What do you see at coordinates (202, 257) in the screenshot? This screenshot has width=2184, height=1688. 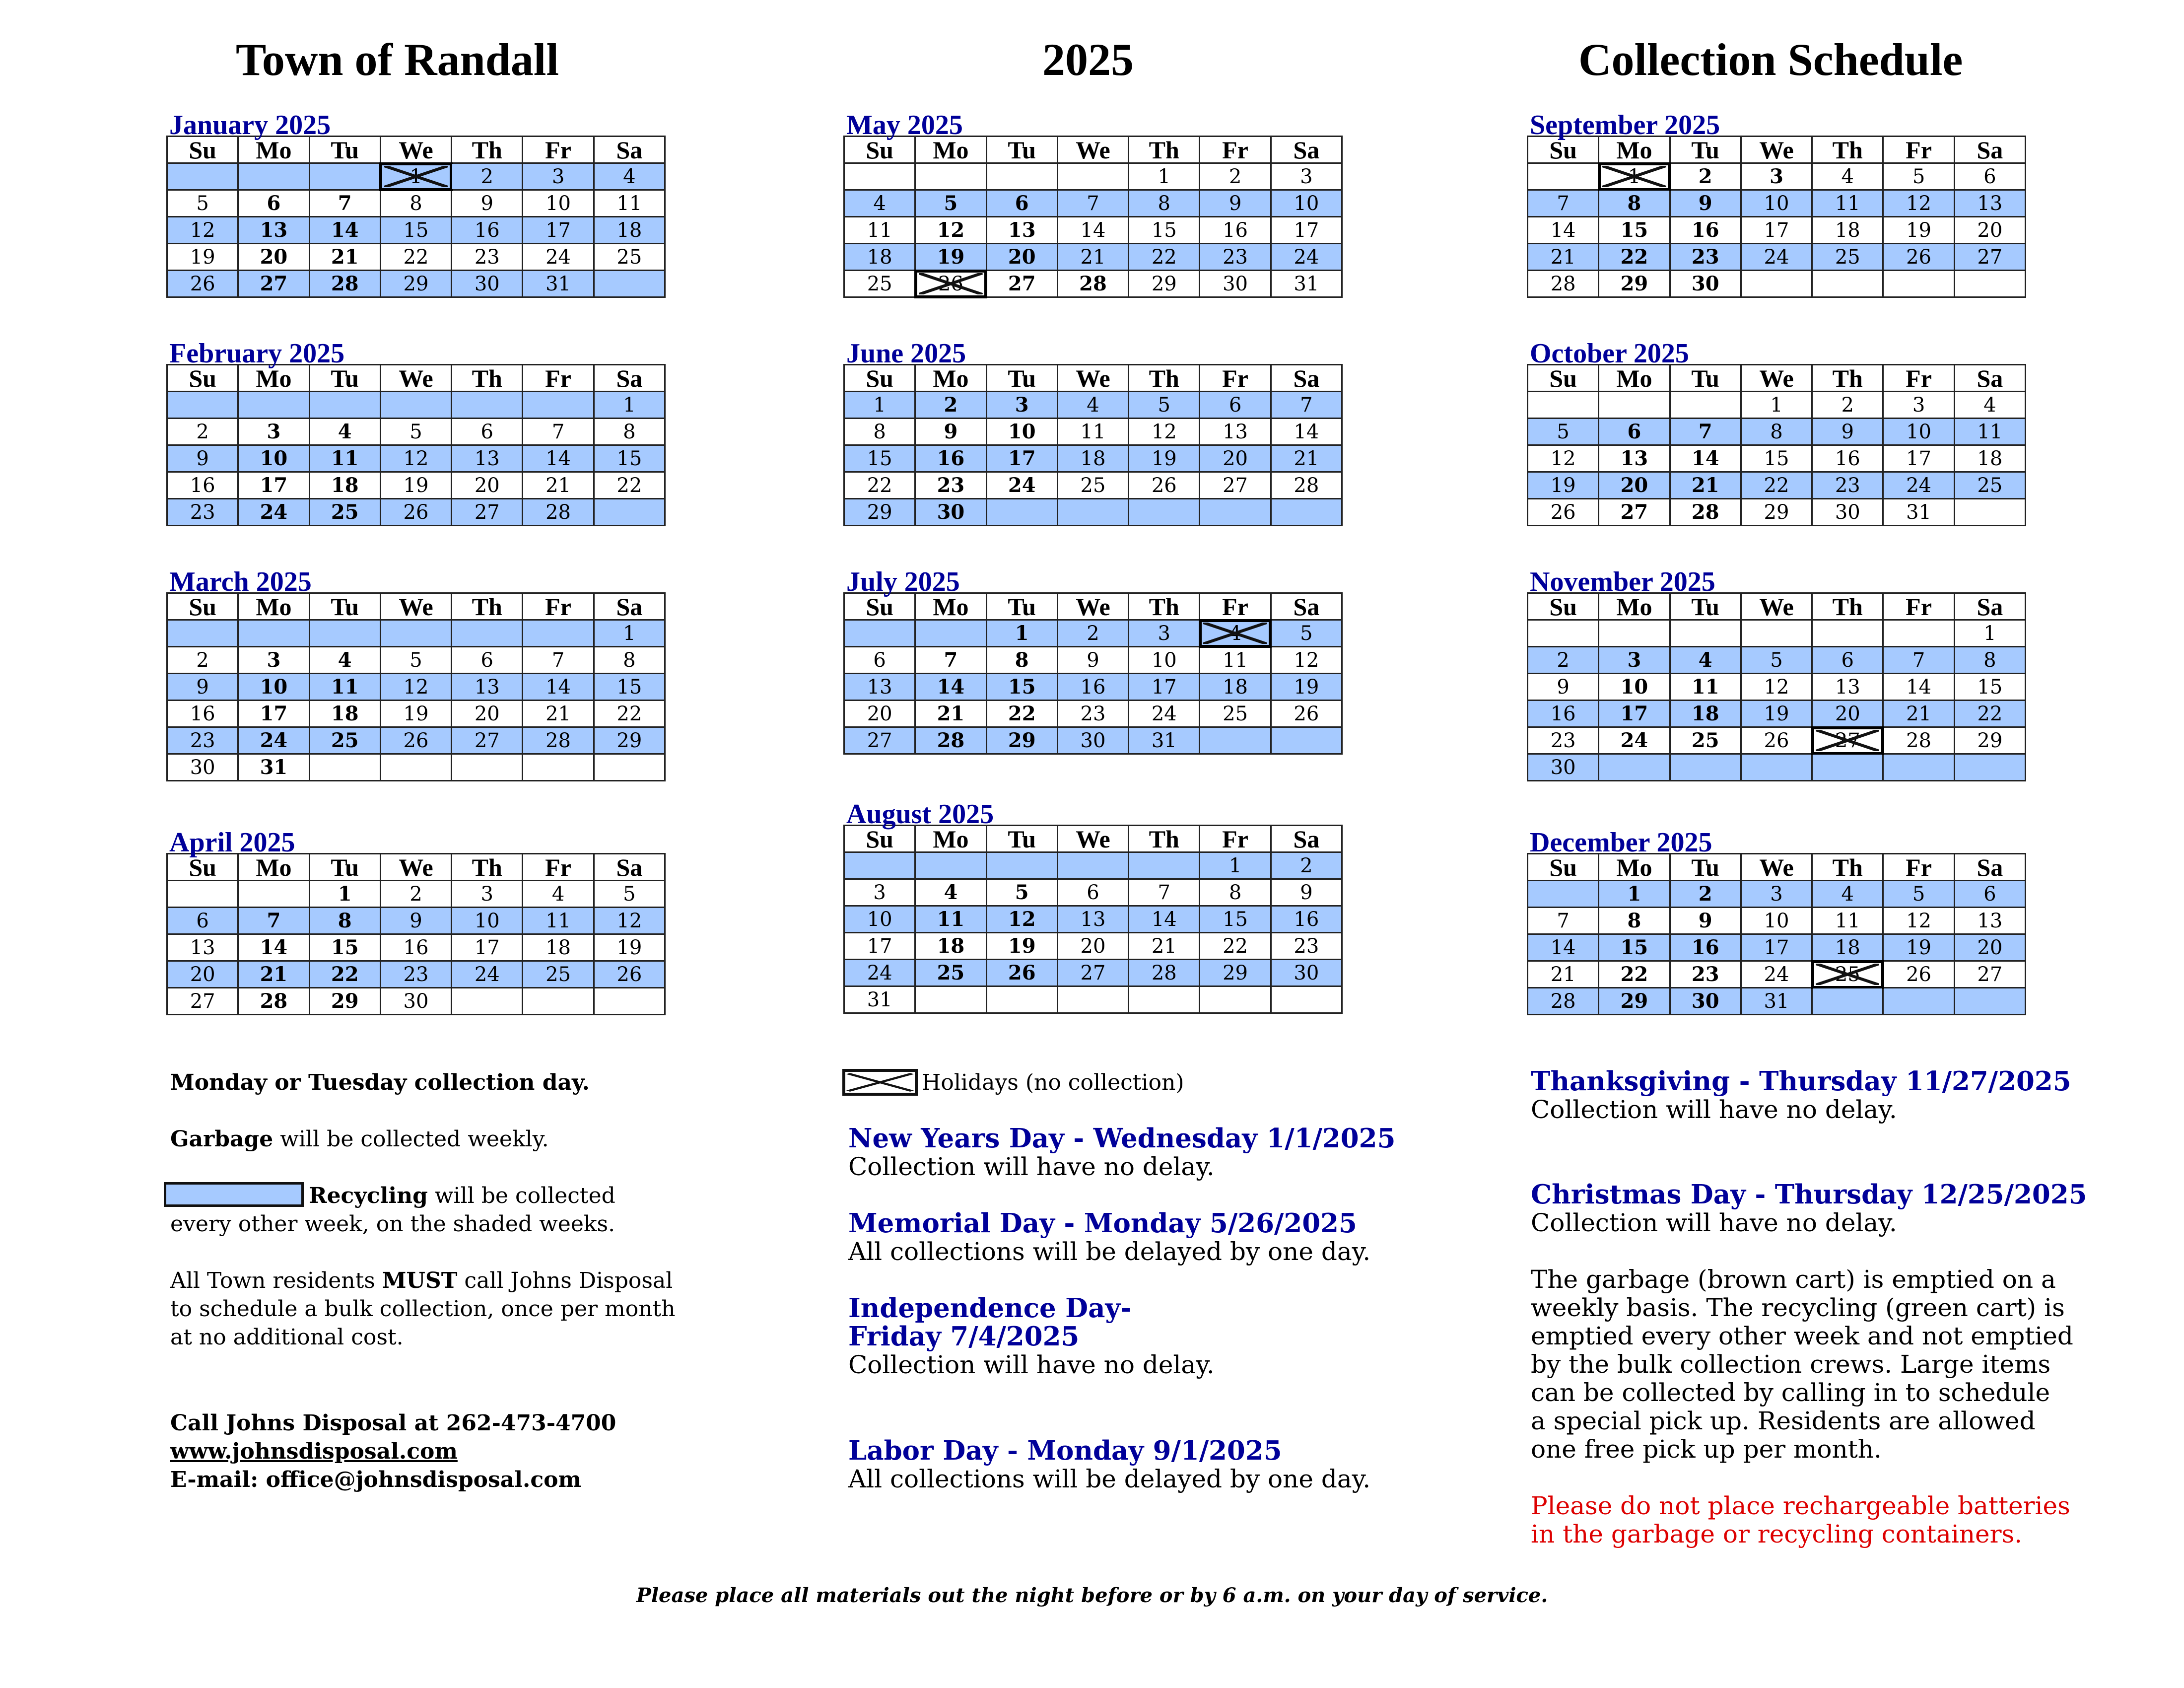 I see `day-cell: 19` at bounding box center [202, 257].